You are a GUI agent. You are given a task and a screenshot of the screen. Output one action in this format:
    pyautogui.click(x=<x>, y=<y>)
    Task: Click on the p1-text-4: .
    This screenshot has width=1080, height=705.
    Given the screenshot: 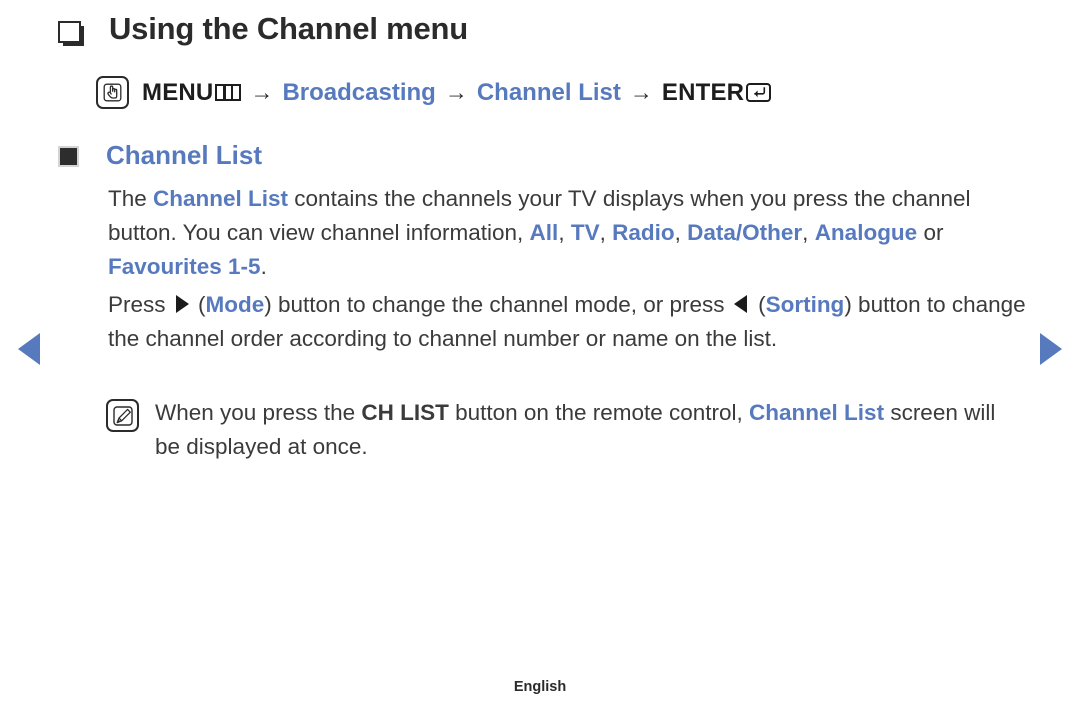 What is the action you would take?
    pyautogui.click(x=263, y=266)
    